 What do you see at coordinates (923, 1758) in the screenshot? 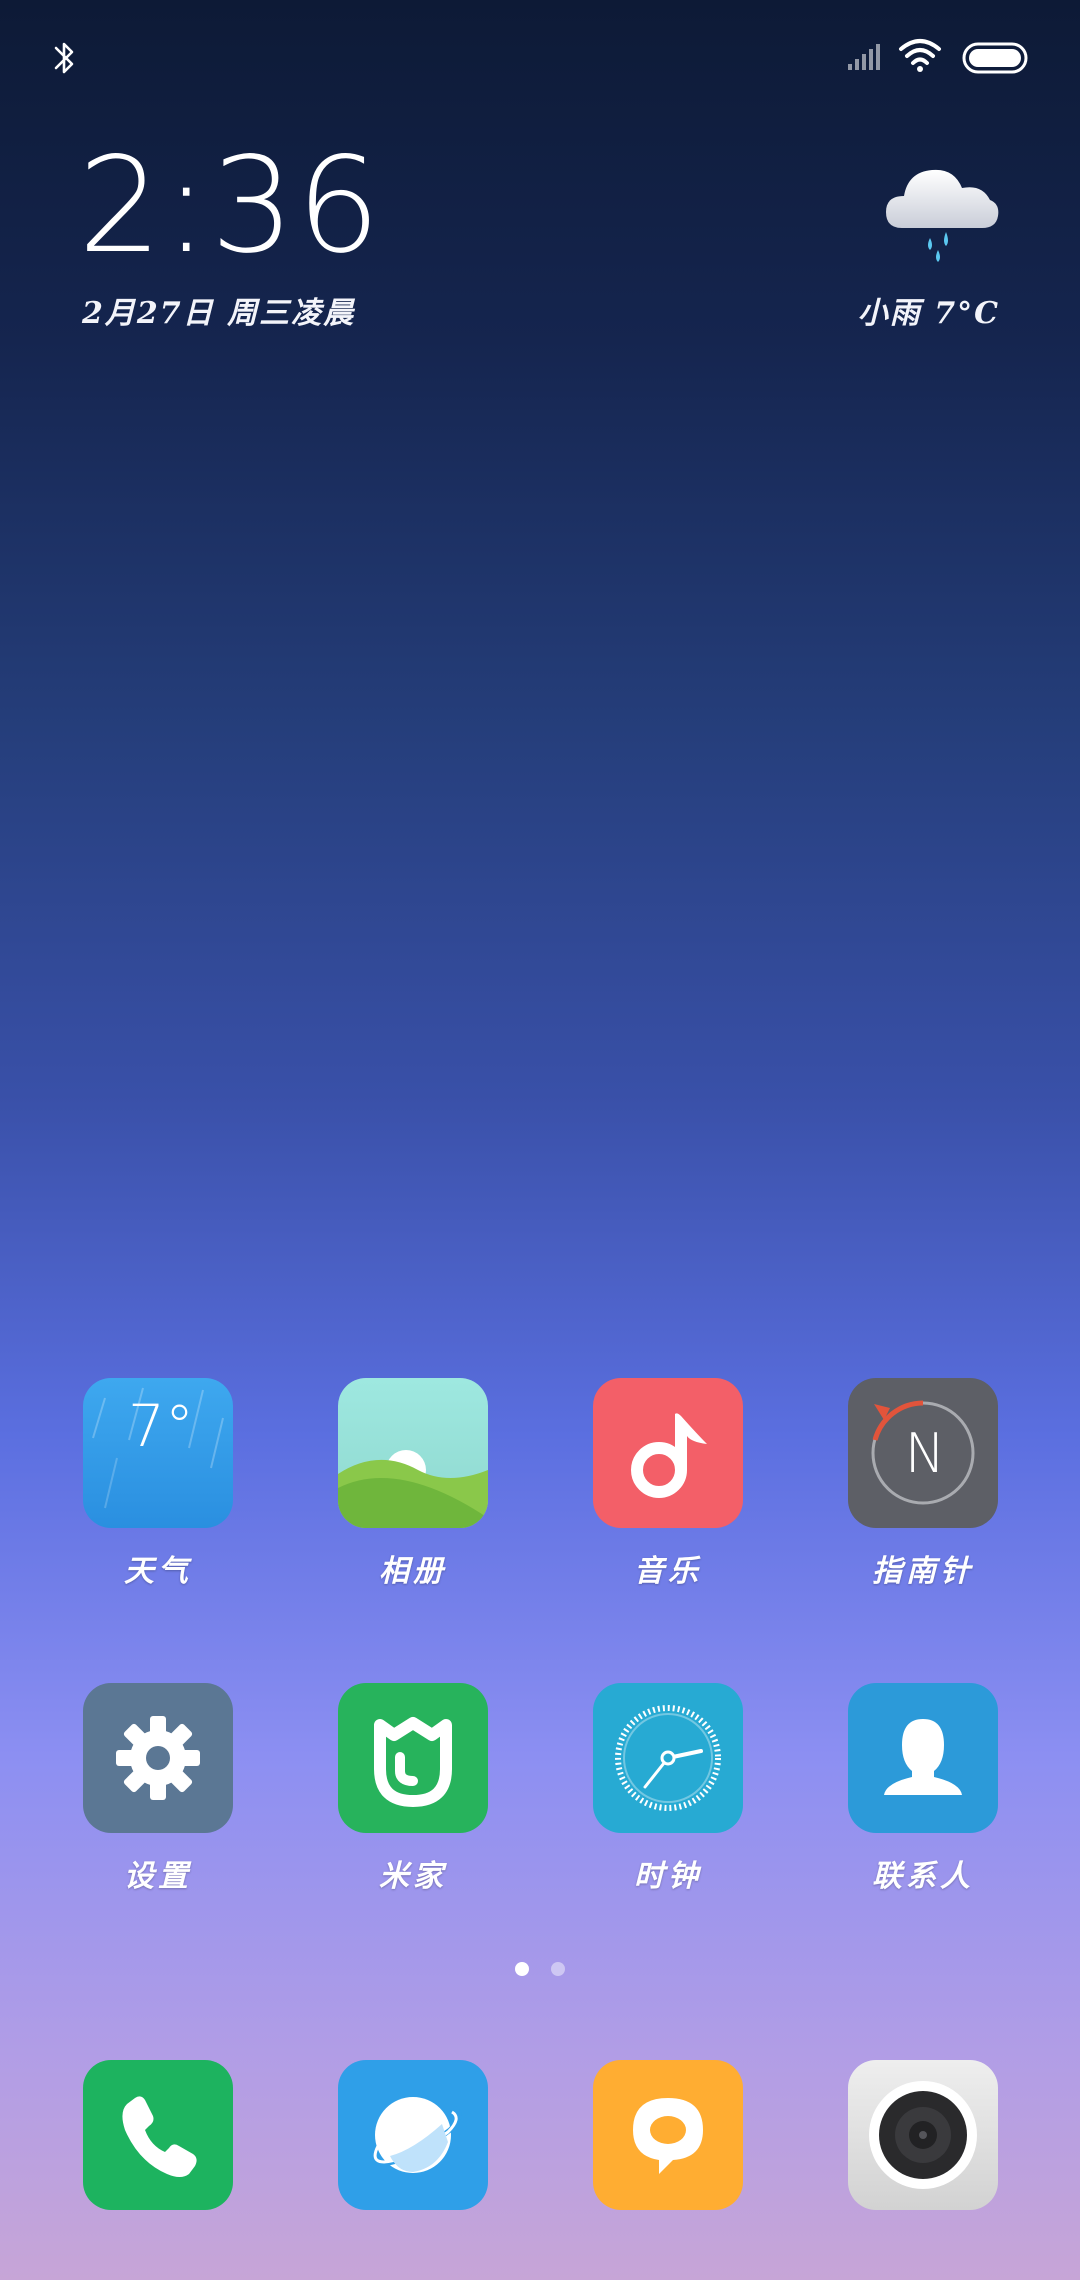
I see `contacts-icon` at bounding box center [923, 1758].